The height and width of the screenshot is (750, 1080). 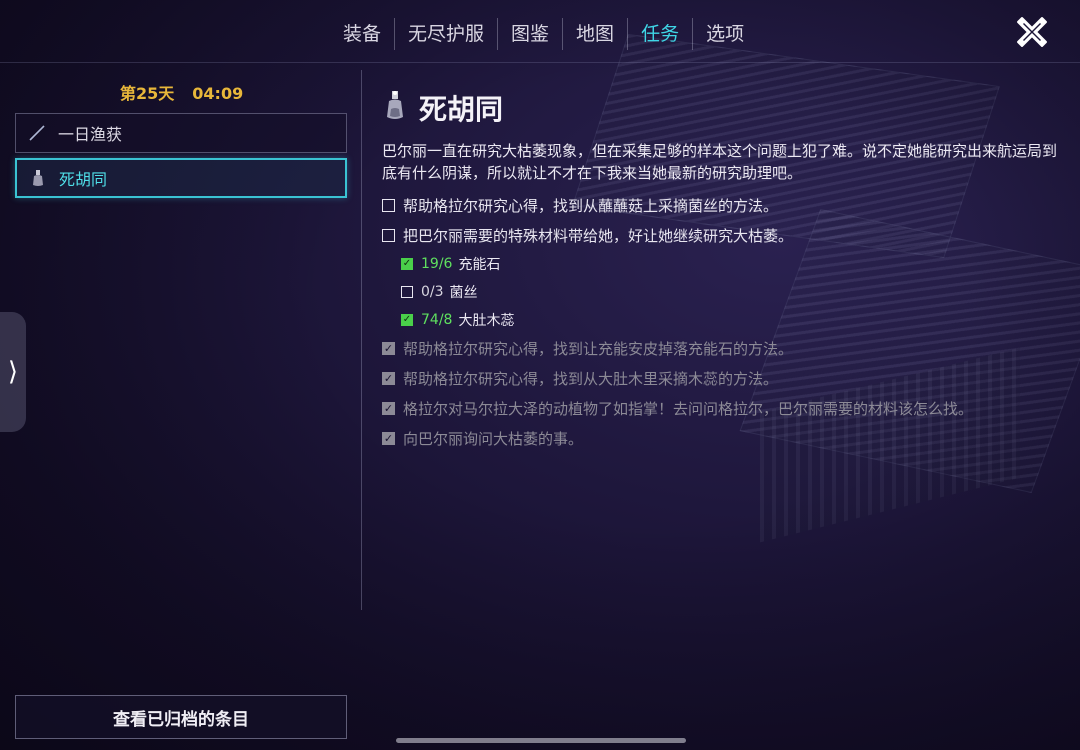 I want to click on material-item: ✓ 19/6 充能石, so click(x=450, y=264).